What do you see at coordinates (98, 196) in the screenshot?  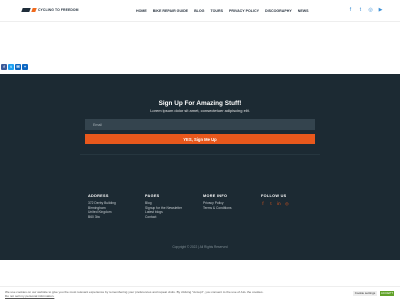 I see `address-heading: ADDRESS` at bounding box center [98, 196].